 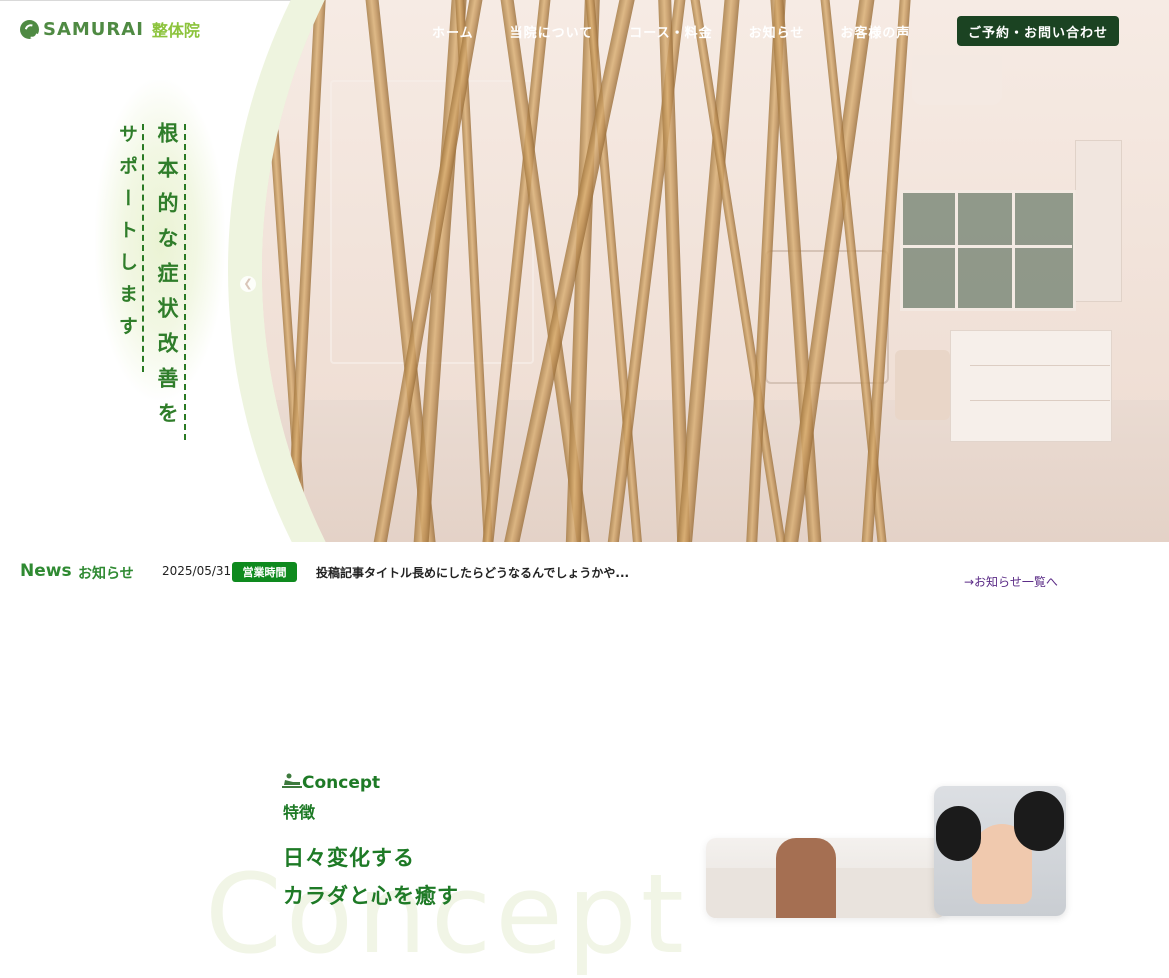 I want to click on nav-item-home: ホーム, so click(x=453, y=31).